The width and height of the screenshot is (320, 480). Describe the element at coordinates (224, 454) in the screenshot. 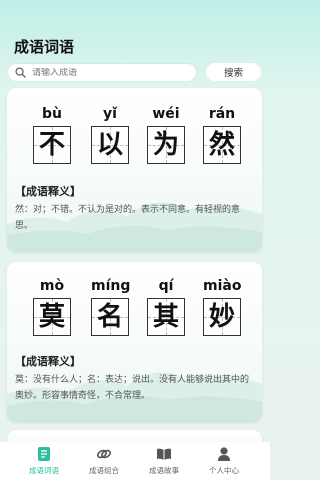

I see `person-icon` at that location.